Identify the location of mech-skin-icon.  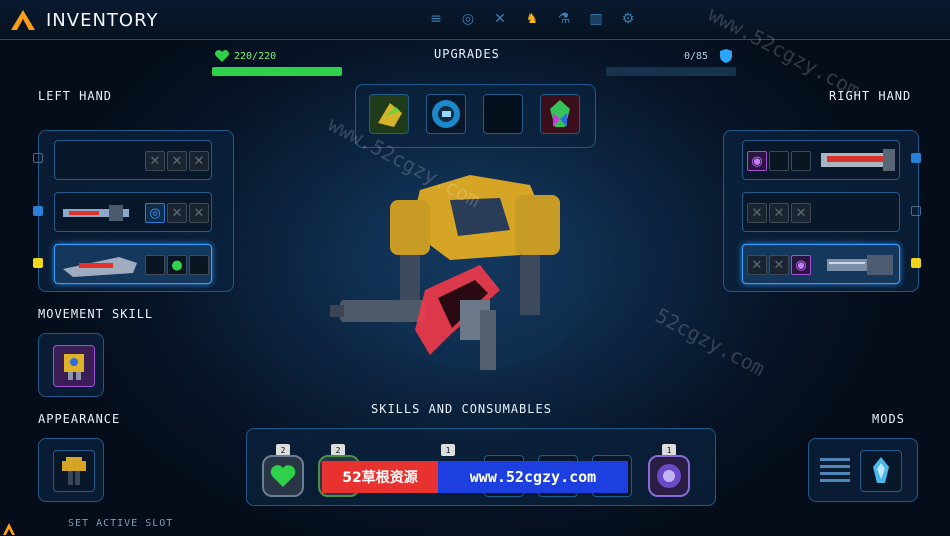
(74, 471).